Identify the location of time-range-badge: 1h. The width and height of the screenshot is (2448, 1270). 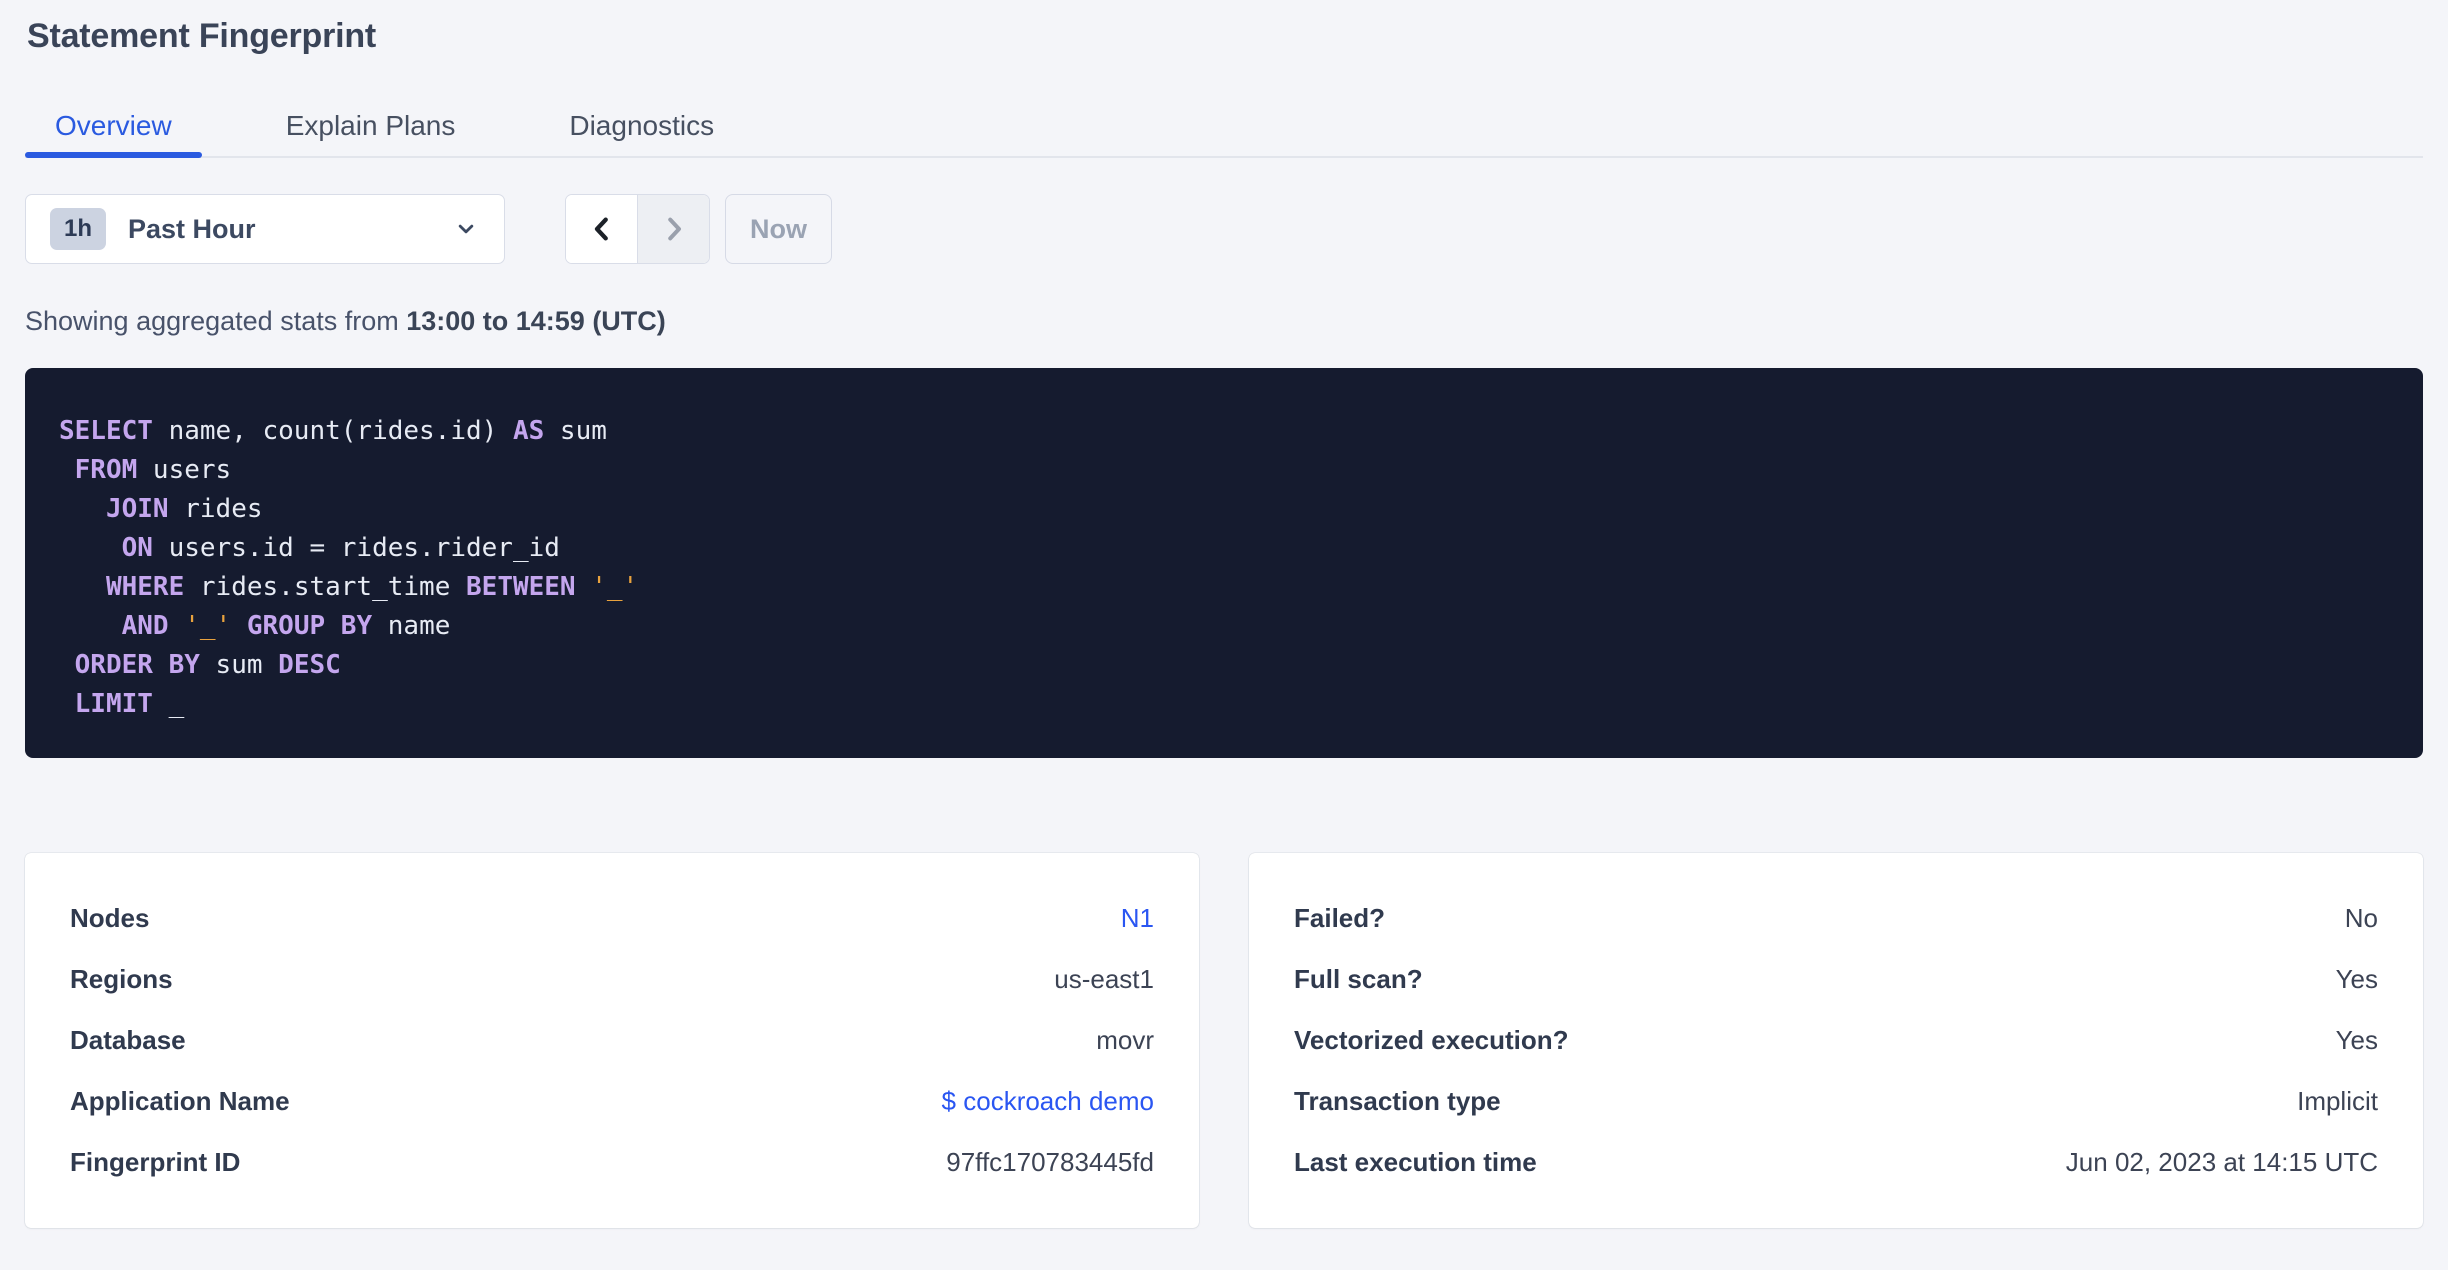
(78, 229).